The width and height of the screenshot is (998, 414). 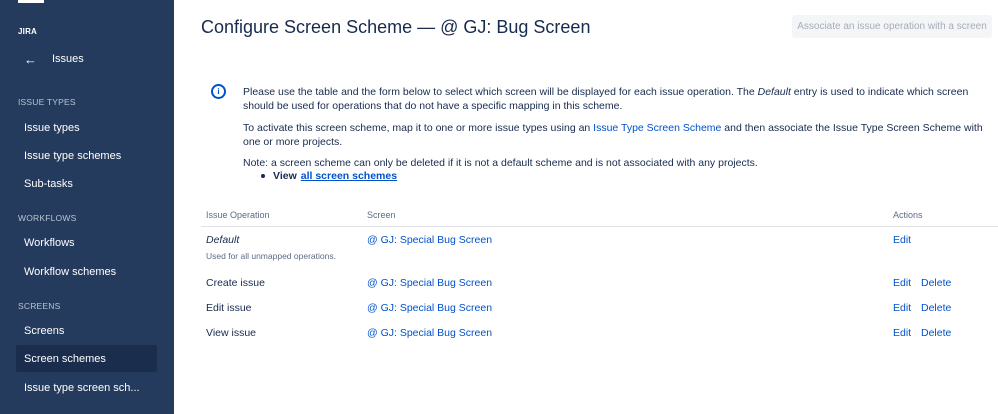 I want to click on sidebar-item-sub-tasks: Sub-tasks, so click(x=86, y=183).